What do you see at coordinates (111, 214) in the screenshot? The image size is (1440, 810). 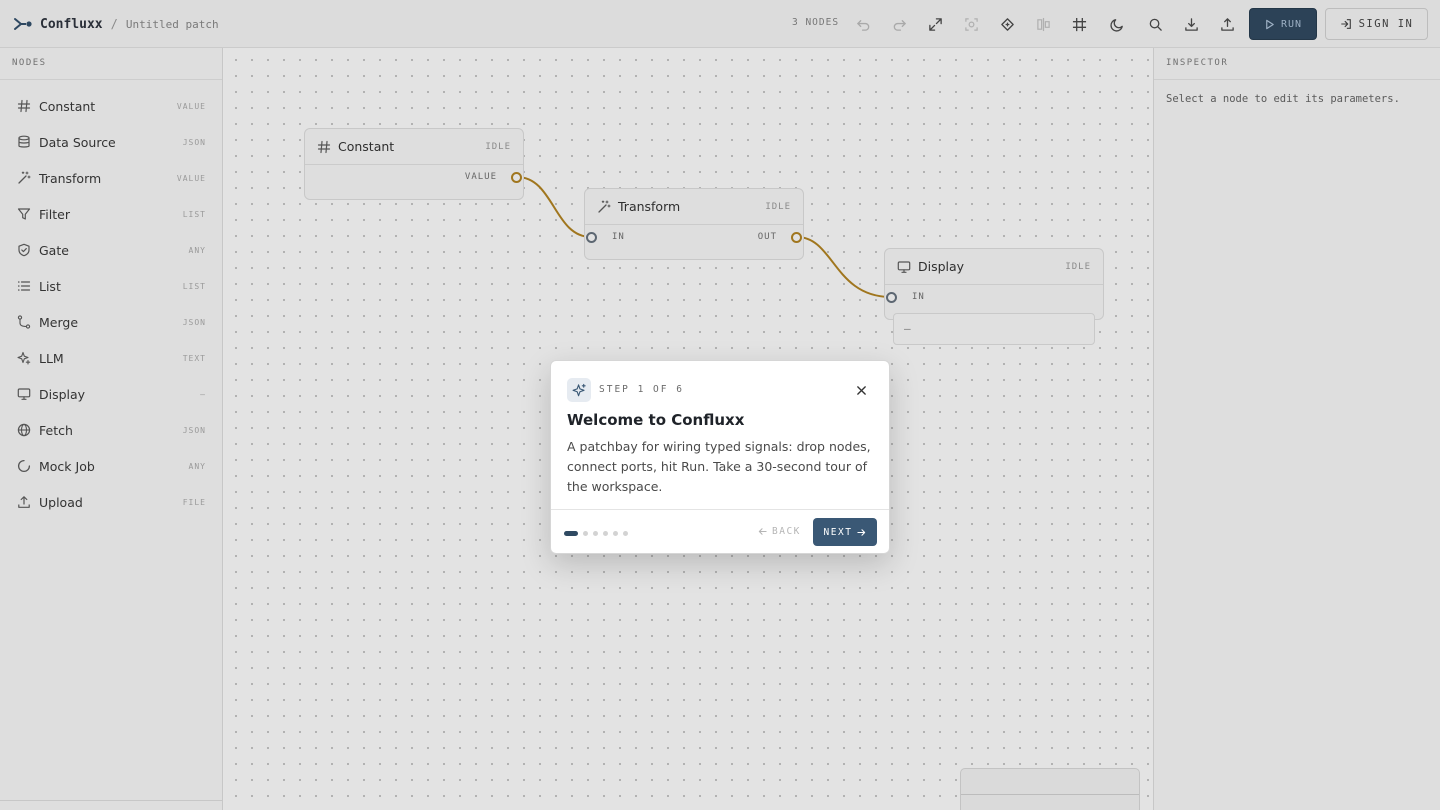 I see `palette-item-filter: Filter LIST` at bounding box center [111, 214].